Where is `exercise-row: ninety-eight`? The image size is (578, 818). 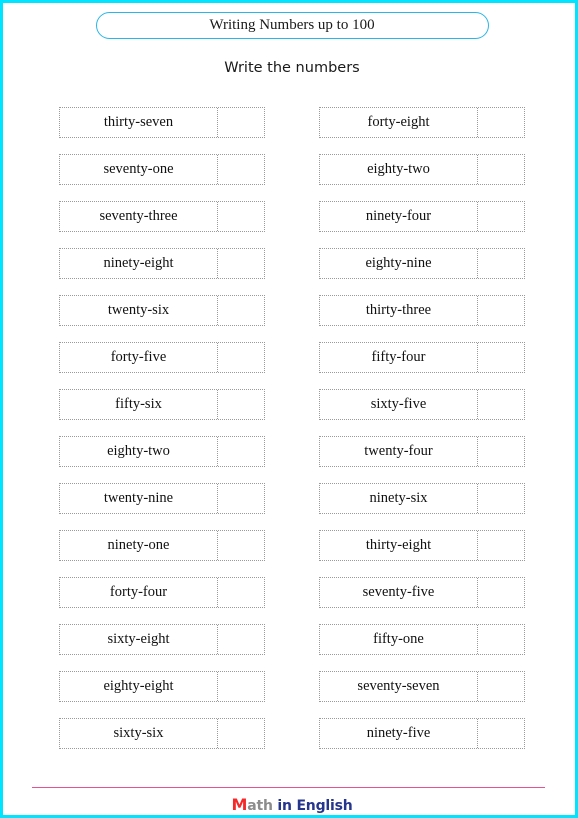
exercise-row: ninety-eight is located at coordinates (162, 263).